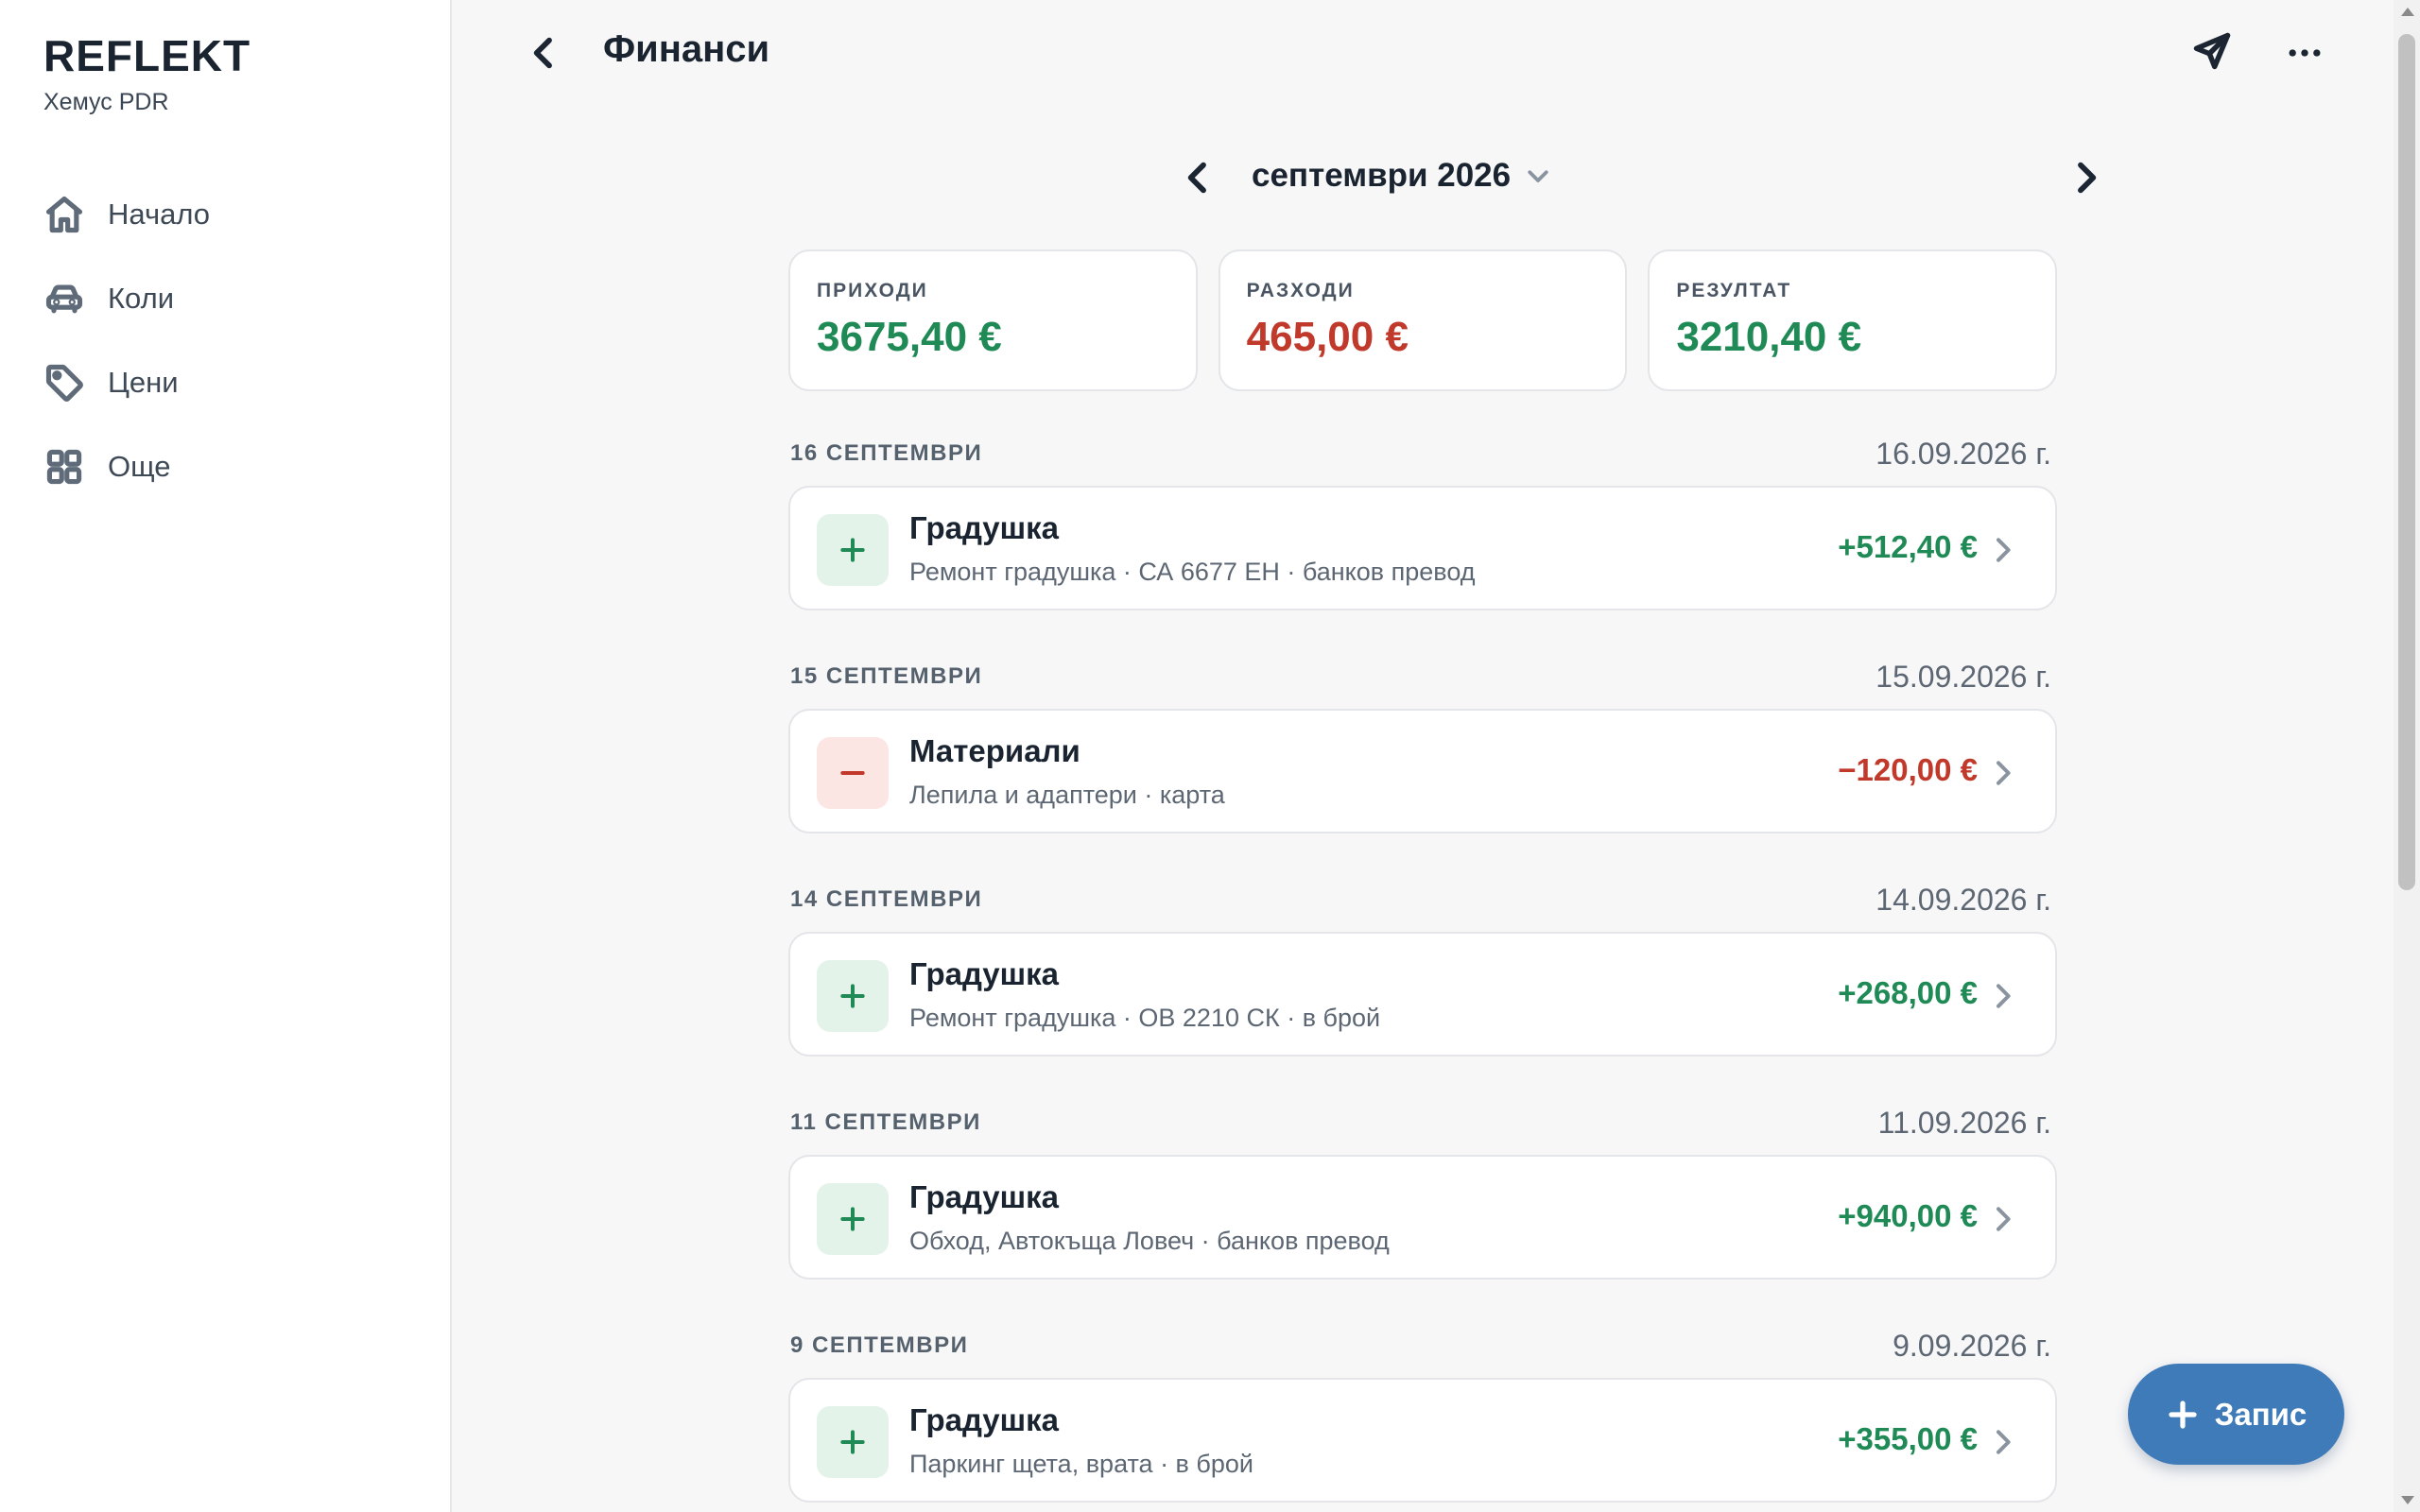  Describe the element at coordinates (1149, 1241) in the screenshot. I see `transaction-details: Обход, Автокъща Ловеч · банков превод` at that location.